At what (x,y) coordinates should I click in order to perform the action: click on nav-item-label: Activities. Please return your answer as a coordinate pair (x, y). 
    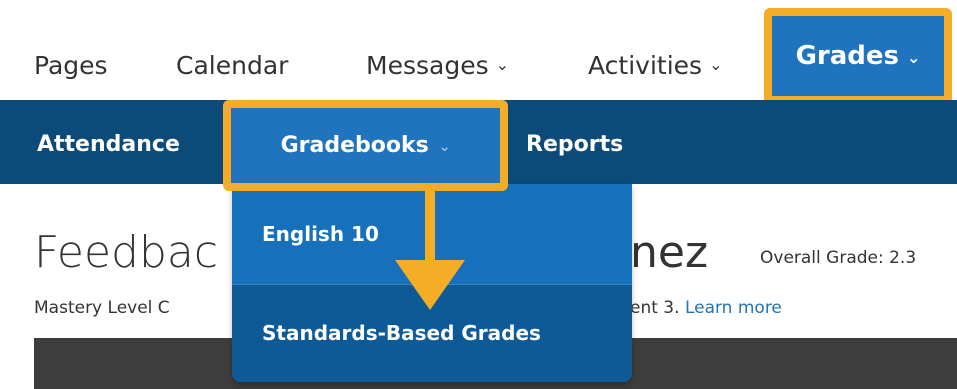
    Looking at the image, I should click on (645, 65).